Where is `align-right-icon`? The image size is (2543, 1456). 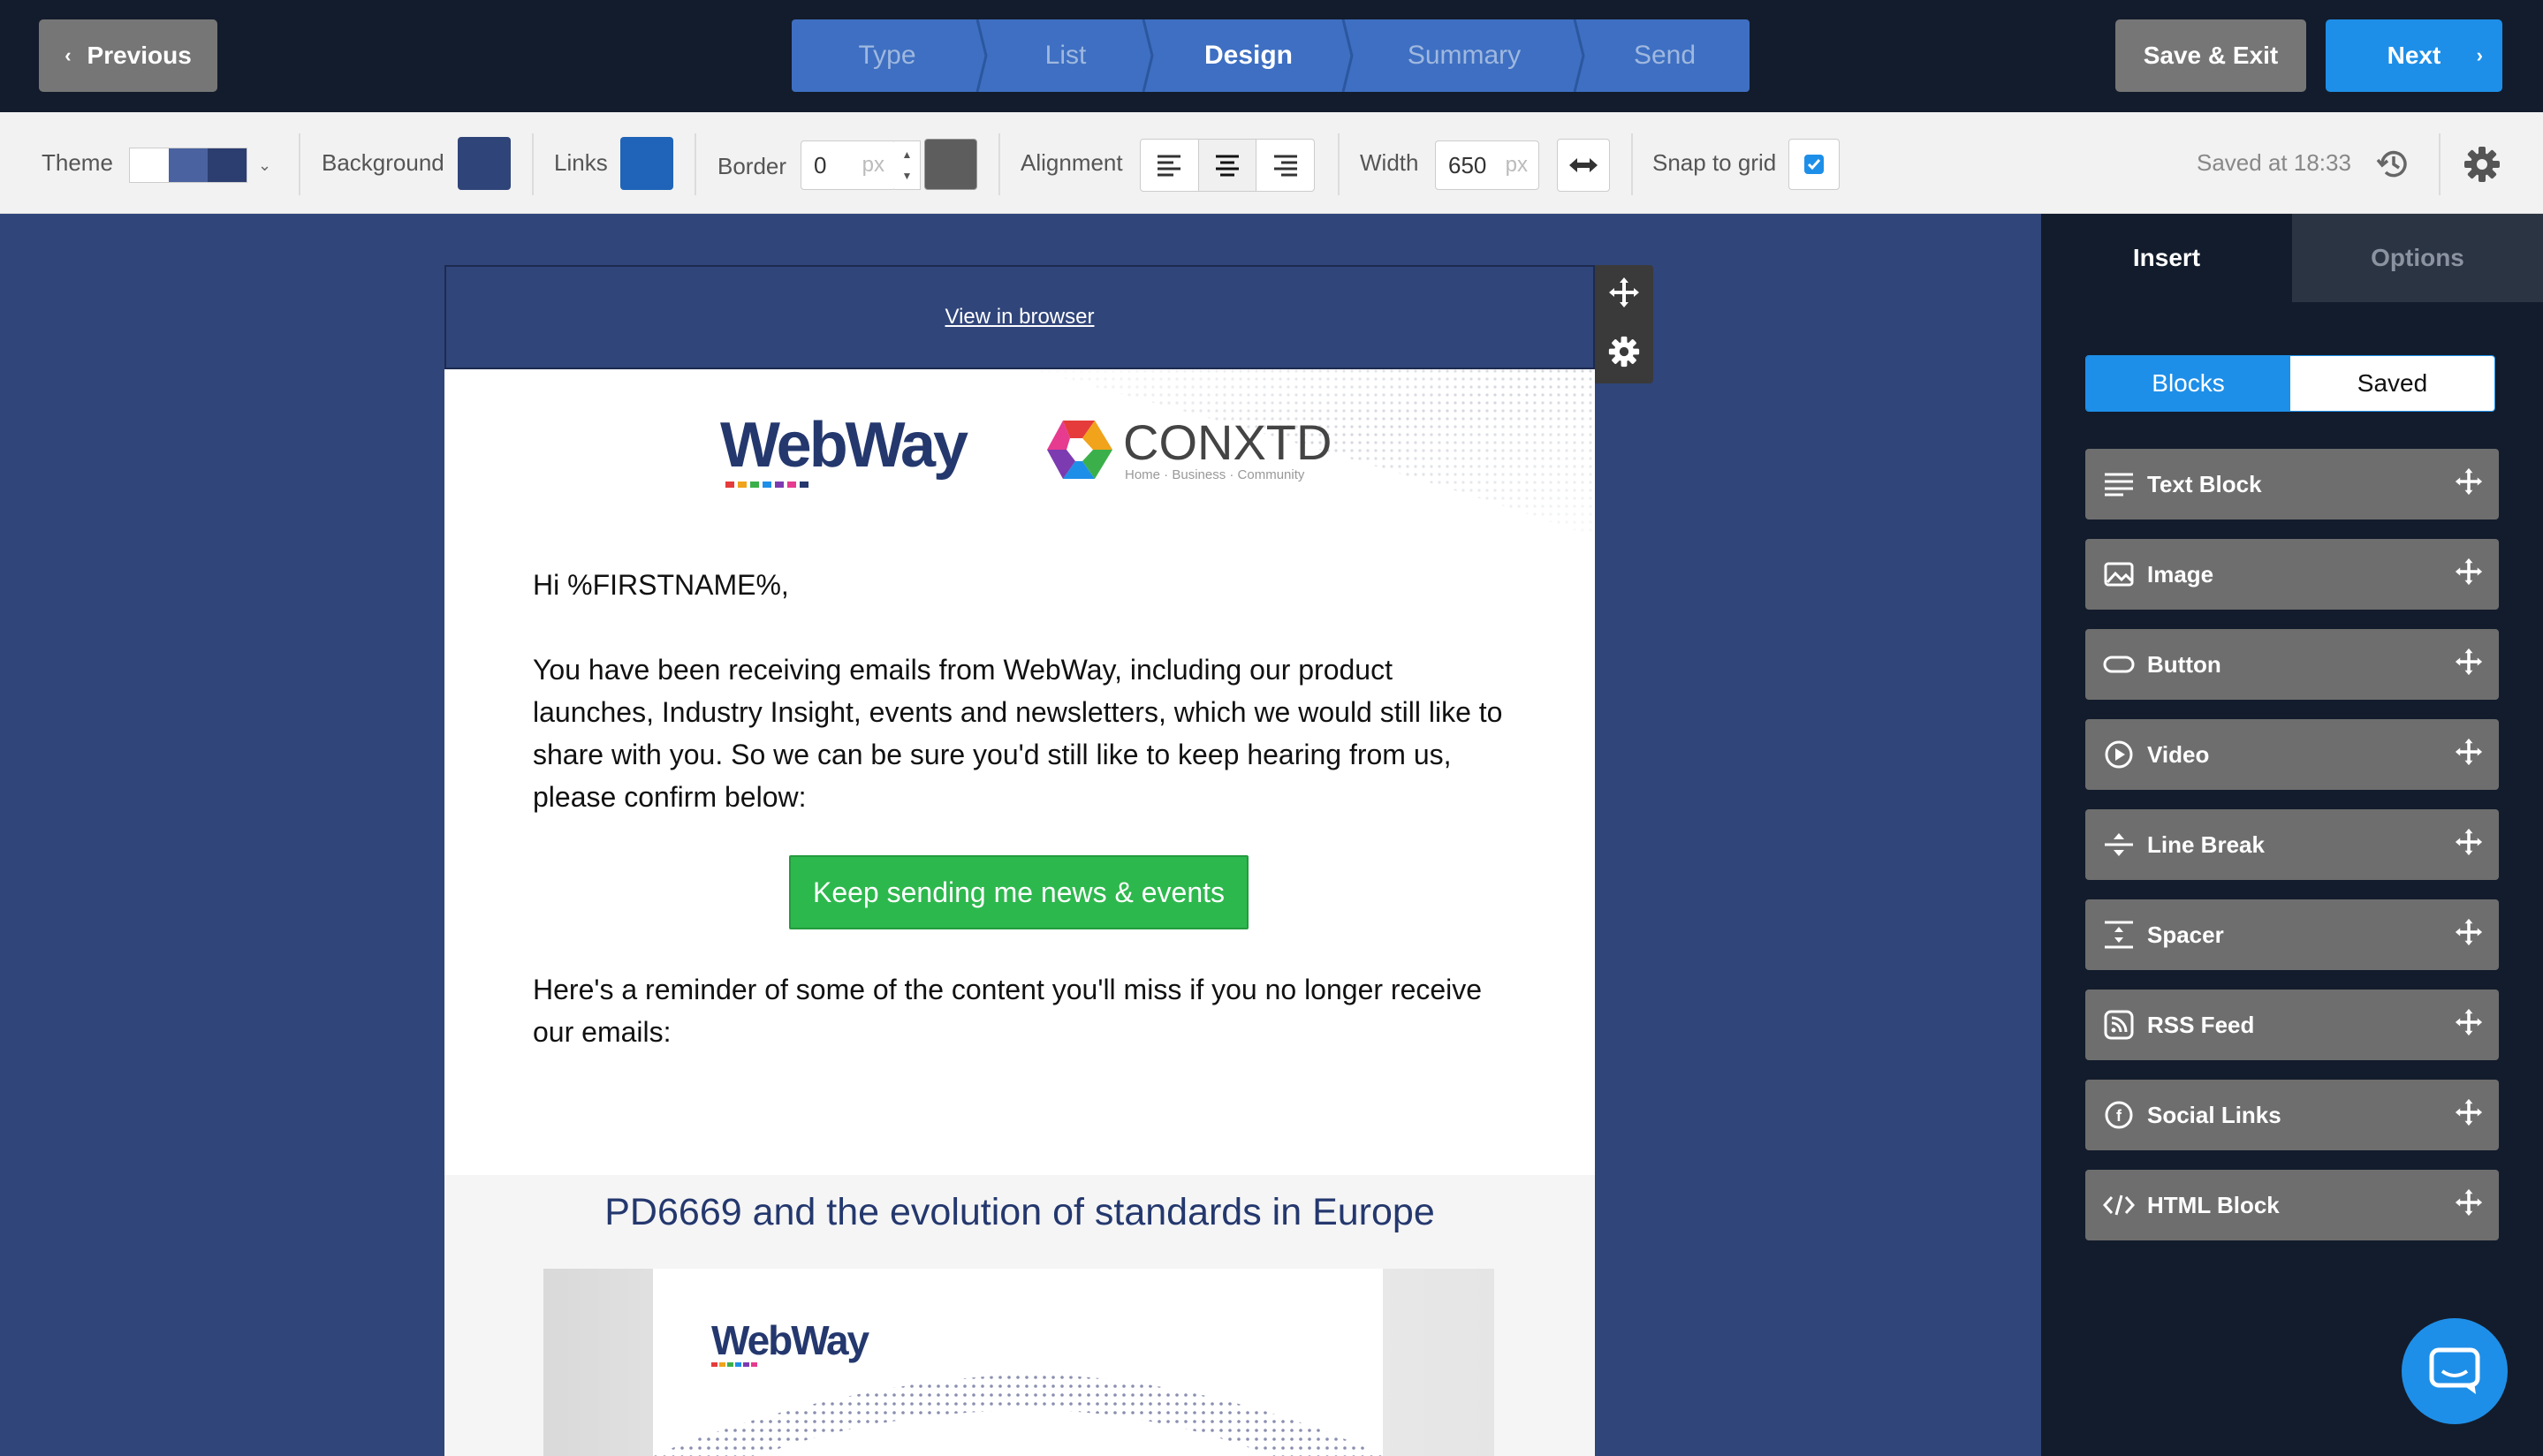 align-right-icon is located at coordinates (1285, 166).